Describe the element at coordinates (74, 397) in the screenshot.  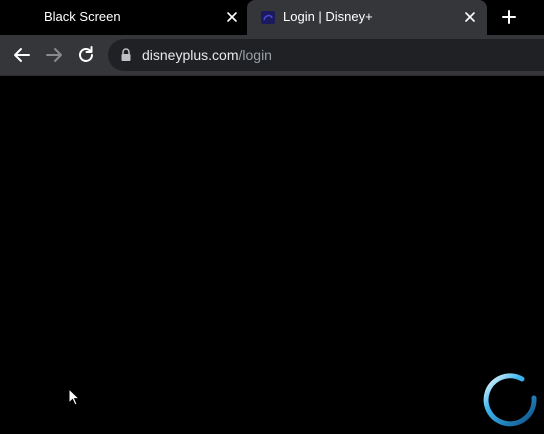
I see `mouse-pointer-icon` at that location.